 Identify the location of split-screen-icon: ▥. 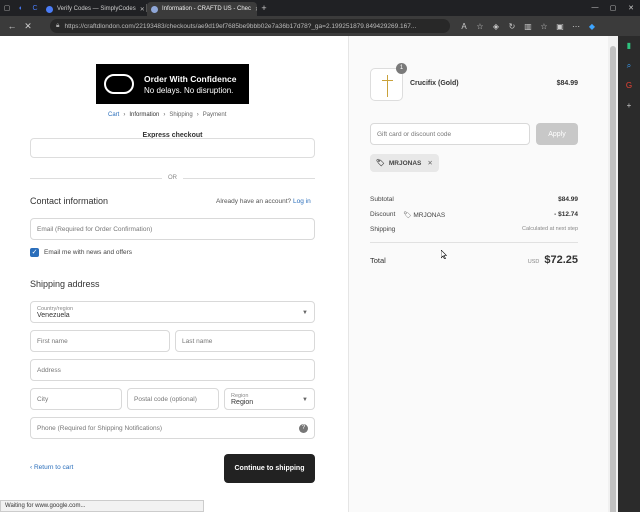
(528, 26).